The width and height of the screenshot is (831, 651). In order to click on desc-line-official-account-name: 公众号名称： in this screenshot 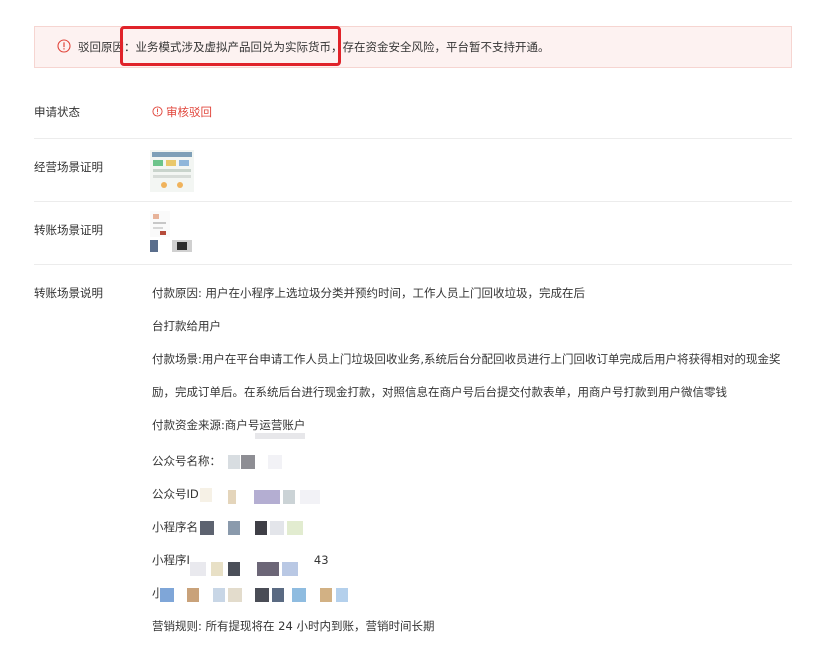, I will do `click(186, 461)`.